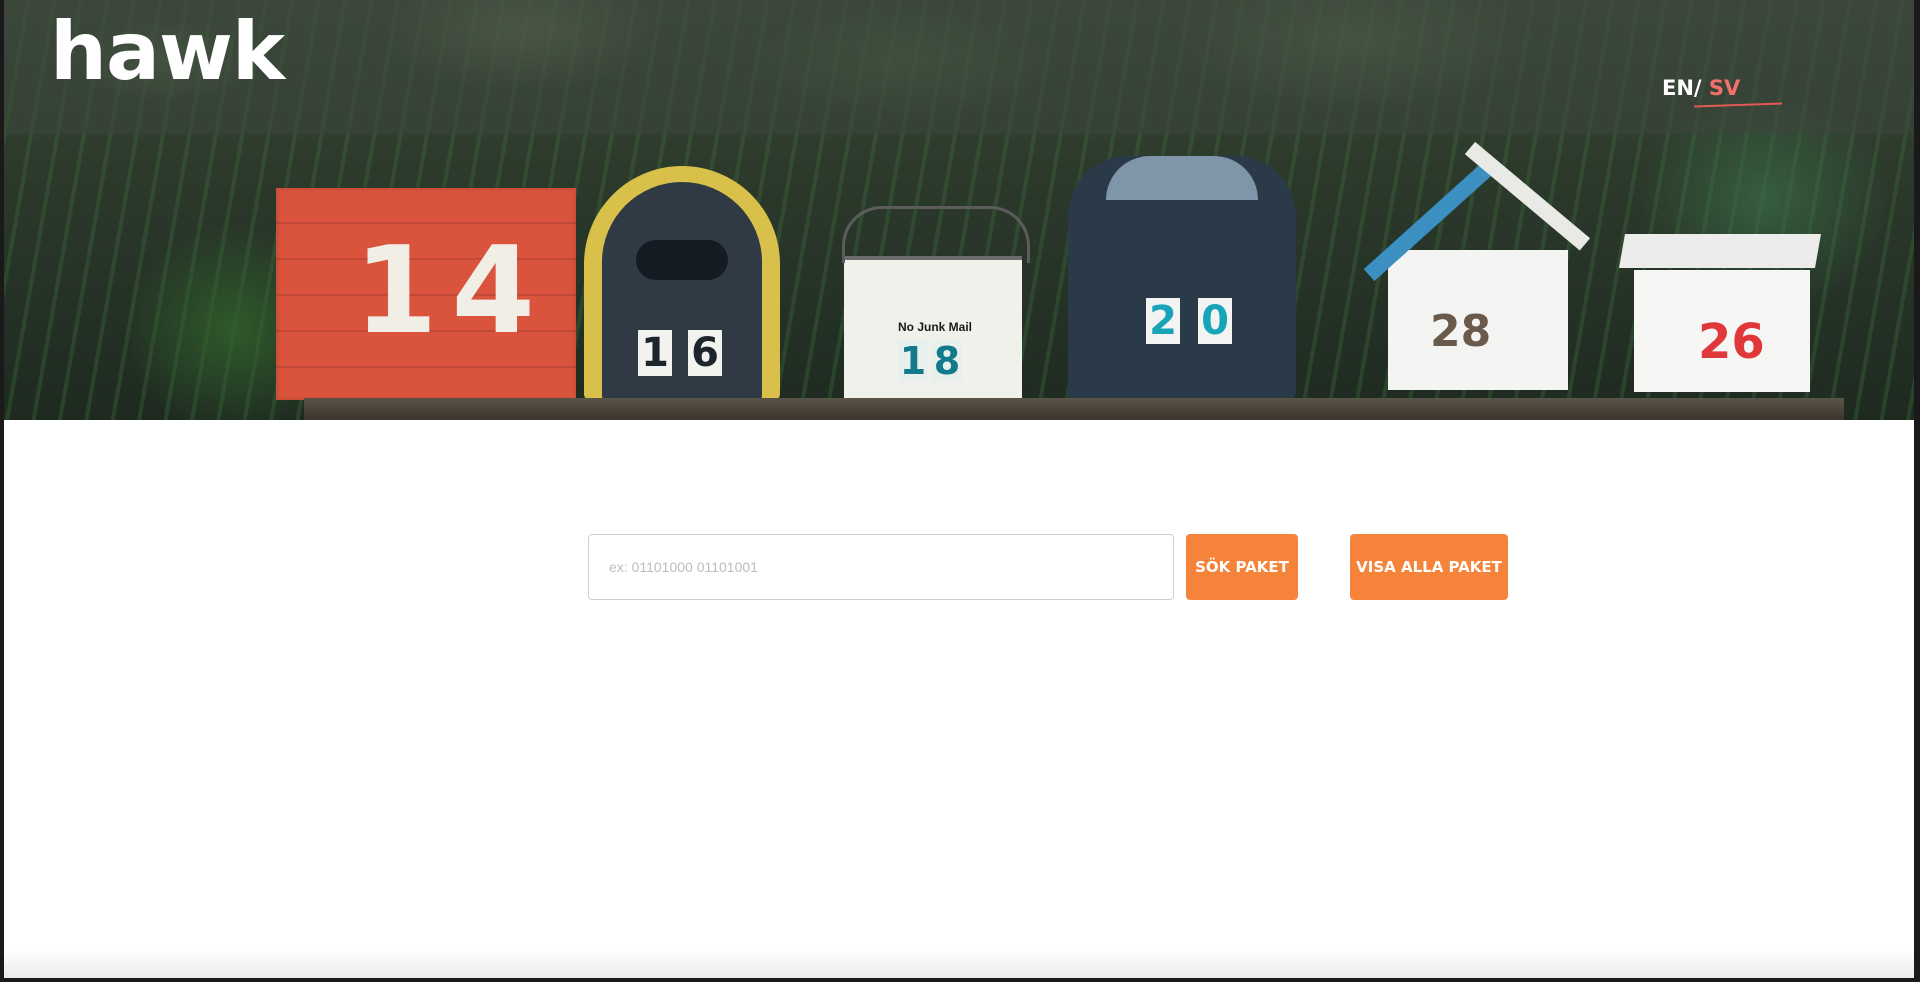 Image resolution: width=1920 pixels, height=982 pixels. I want to click on mailbox-number-digit: 0, so click(1215, 321).